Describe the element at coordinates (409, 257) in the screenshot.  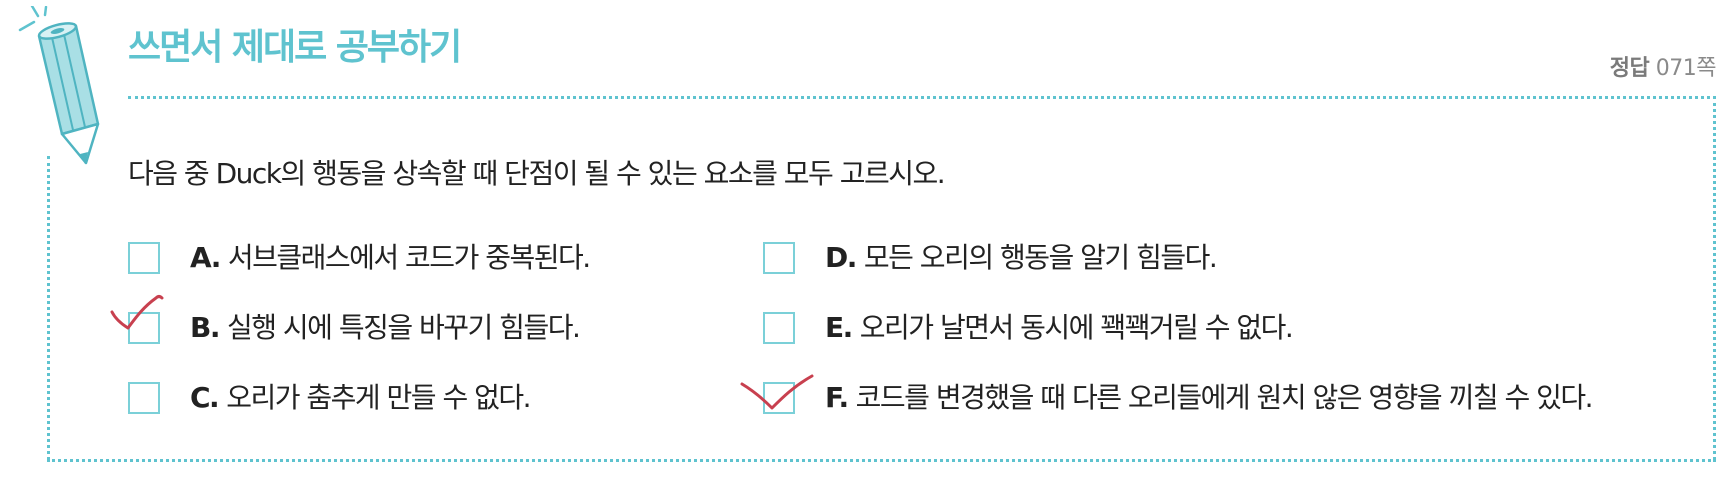
I see `option-a-text: 서브클래스에서 코드가 중복된다.` at that location.